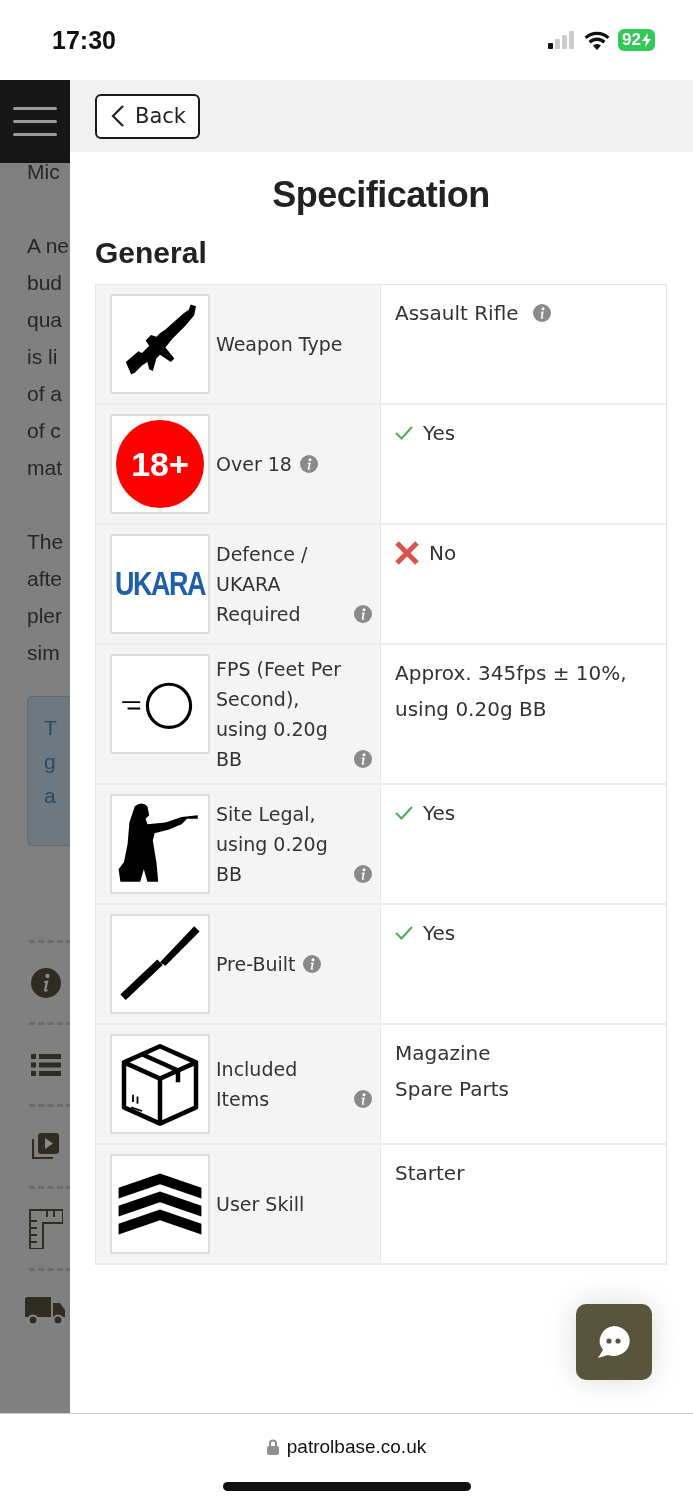 The height and width of the screenshot is (1500, 693). What do you see at coordinates (272, 844) in the screenshot?
I see `spec-label: Site Legal, using 0.20g BB` at bounding box center [272, 844].